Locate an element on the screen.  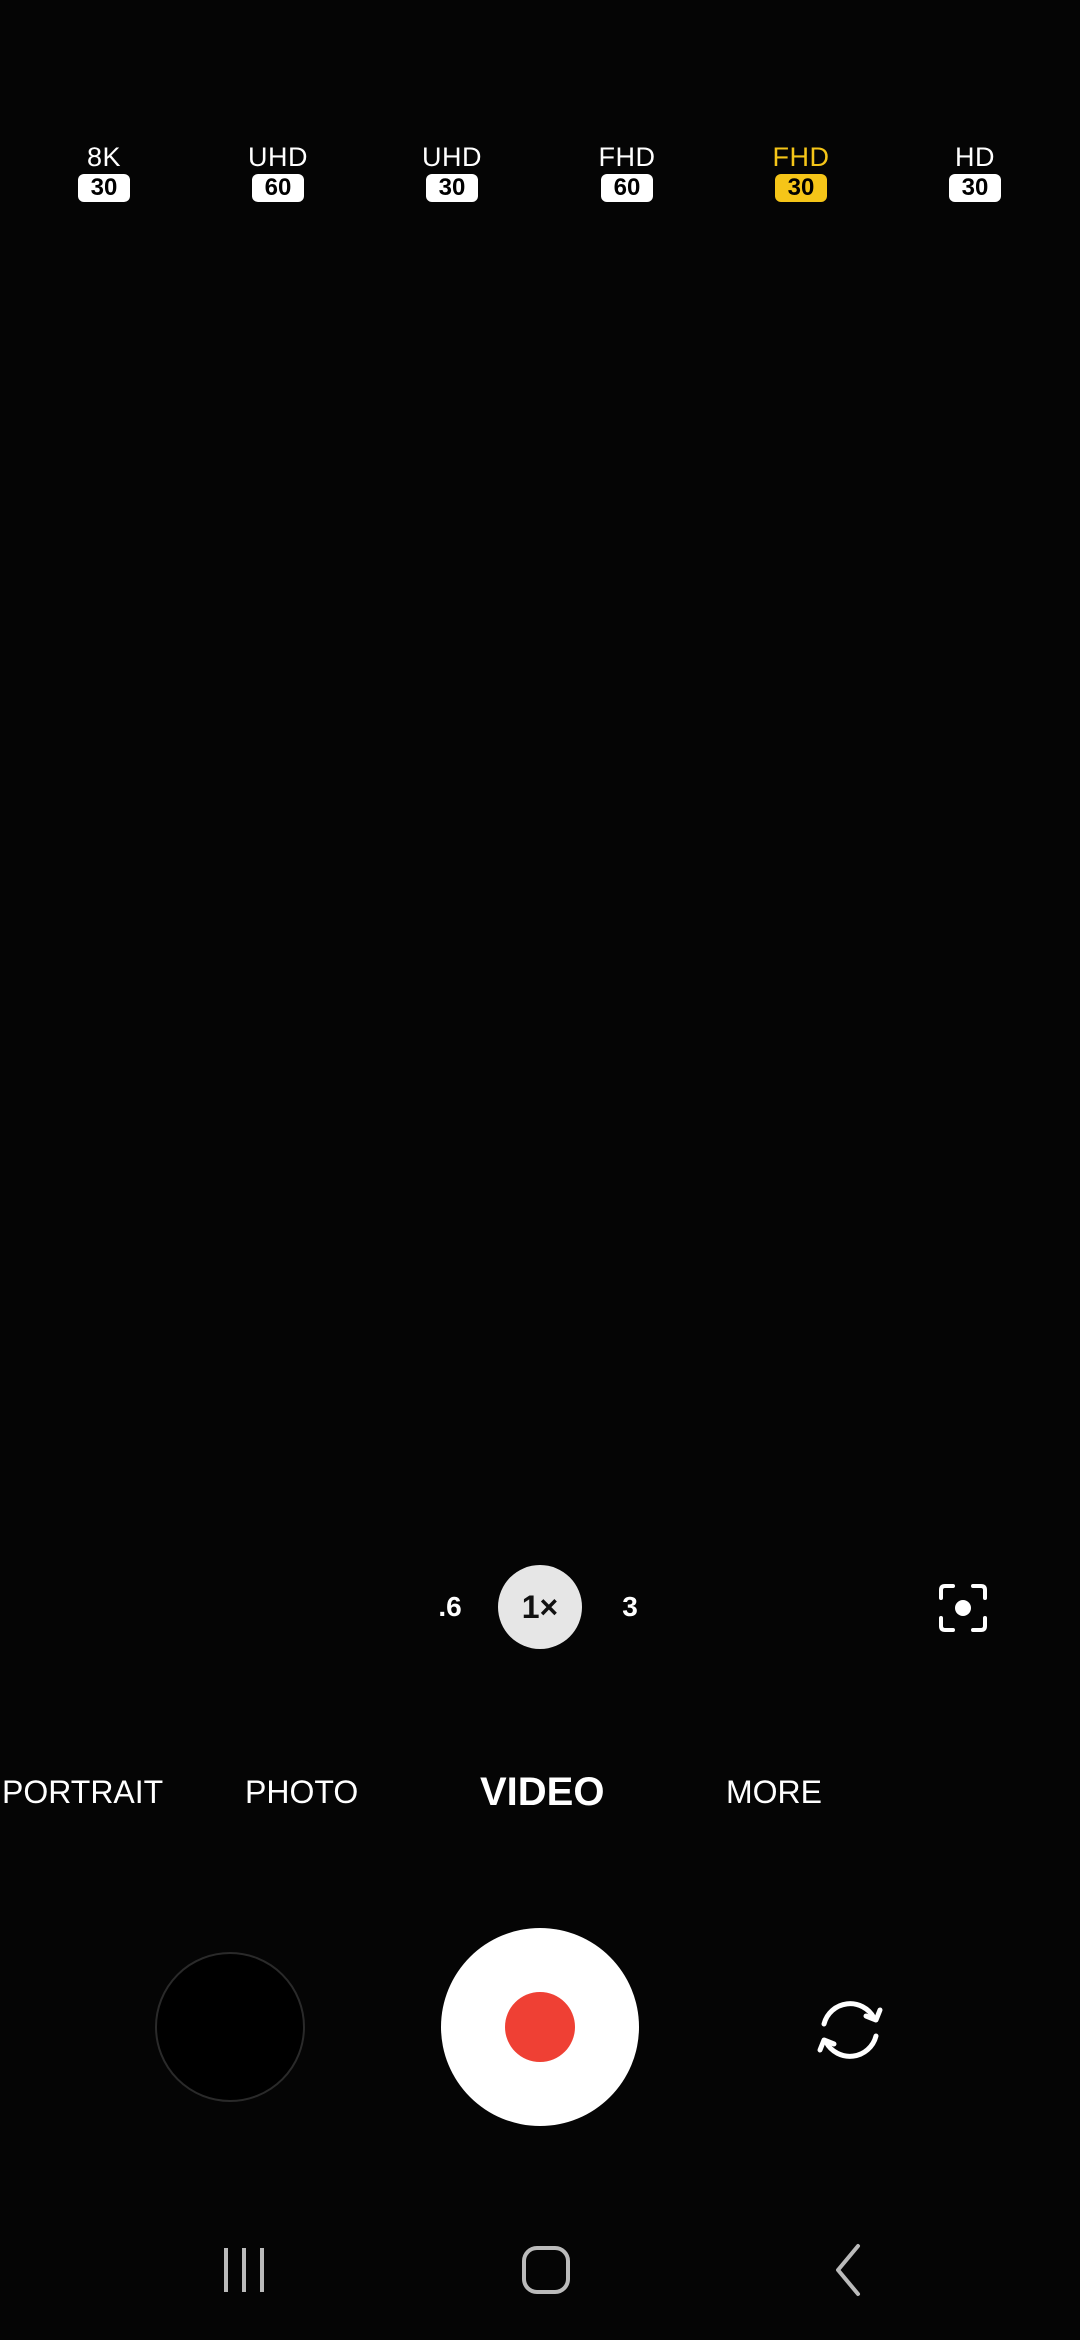
zoom-selector: .6 1× 3 is located at coordinates (540, 1607).